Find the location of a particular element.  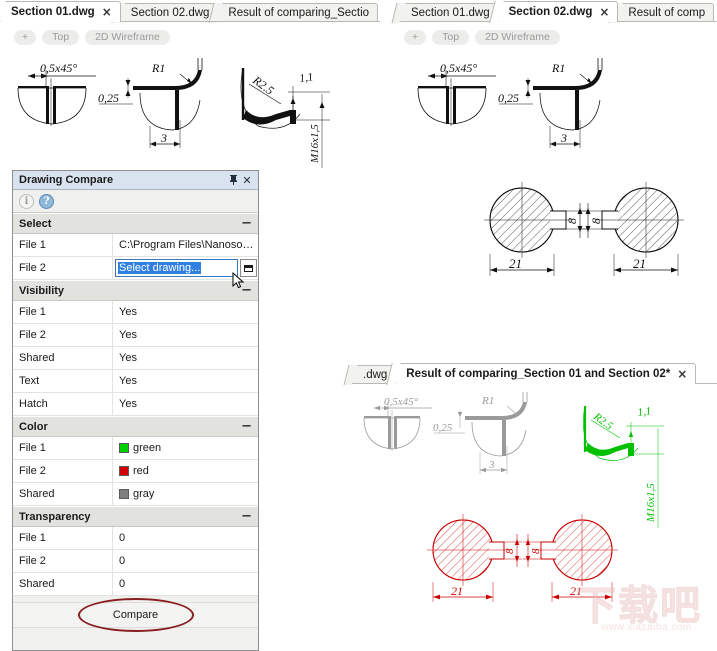

property-row: File 1 0 is located at coordinates (135, 538).